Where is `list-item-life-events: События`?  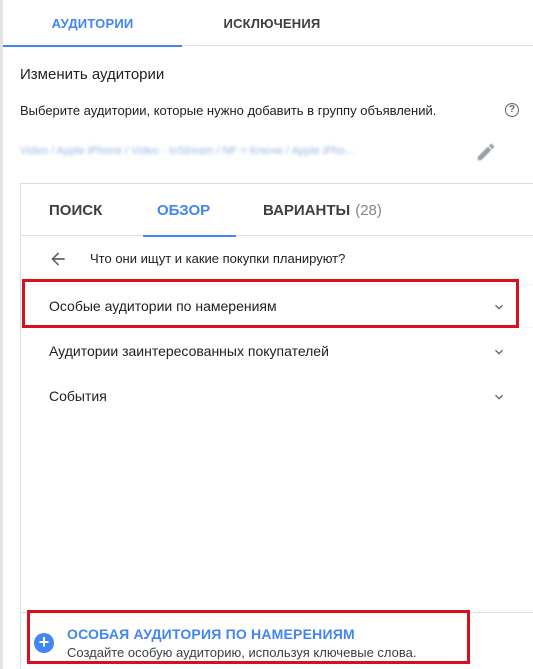 list-item-life-events: События is located at coordinates (277, 396).